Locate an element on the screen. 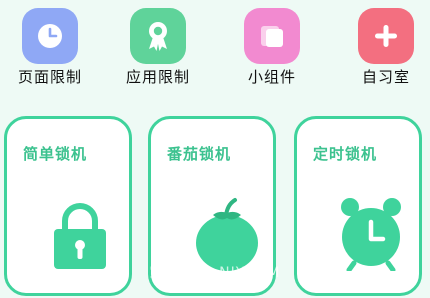 Image resolution: width=430 pixels, height=298 pixels. shortcut-label: 自习室 is located at coordinates (385, 77).